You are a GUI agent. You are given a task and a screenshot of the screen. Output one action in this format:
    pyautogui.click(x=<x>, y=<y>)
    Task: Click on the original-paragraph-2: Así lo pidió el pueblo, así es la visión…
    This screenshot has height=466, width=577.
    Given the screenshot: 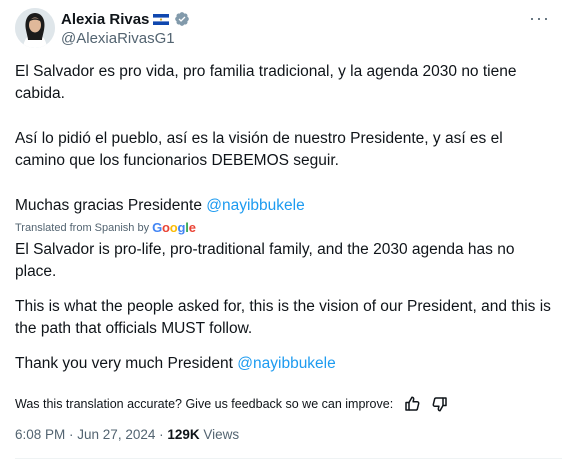 What is the action you would take?
    pyautogui.click(x=259, y=149)
    